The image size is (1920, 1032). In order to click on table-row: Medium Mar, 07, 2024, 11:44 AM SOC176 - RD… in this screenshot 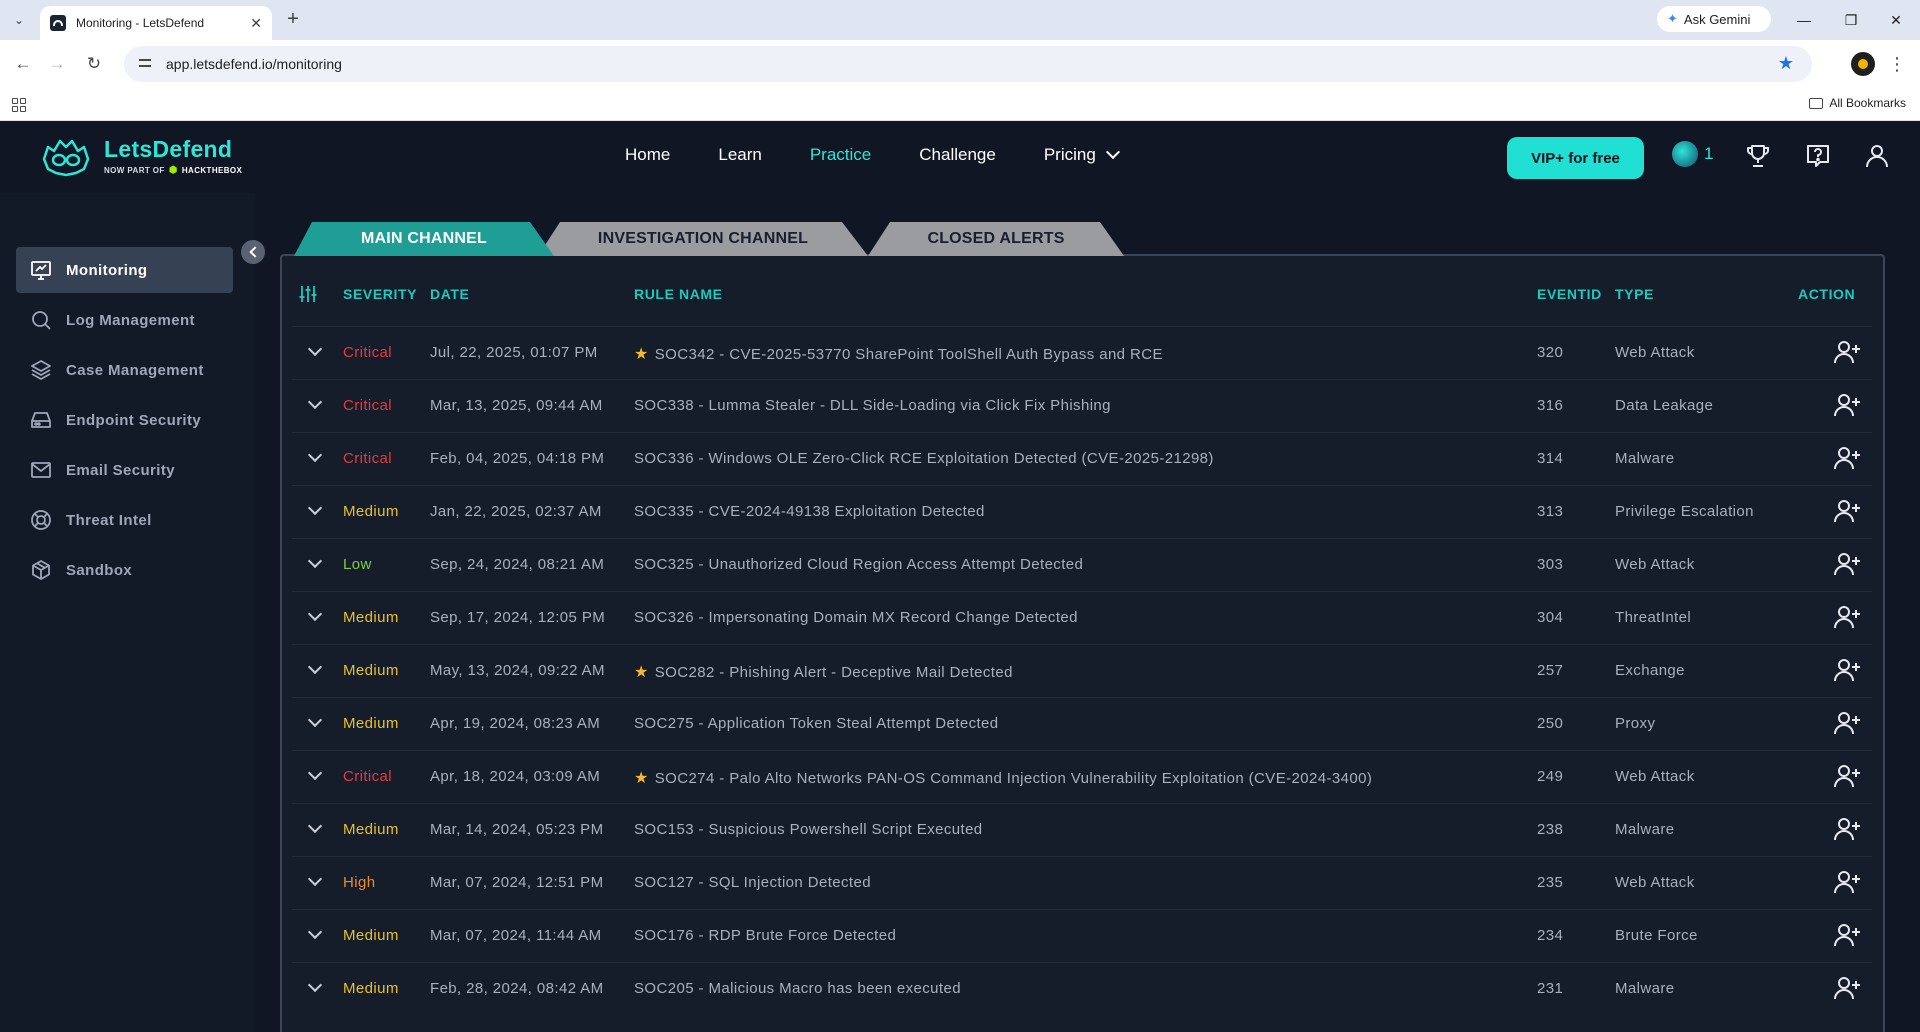, I will do `click(1082, 935)`.